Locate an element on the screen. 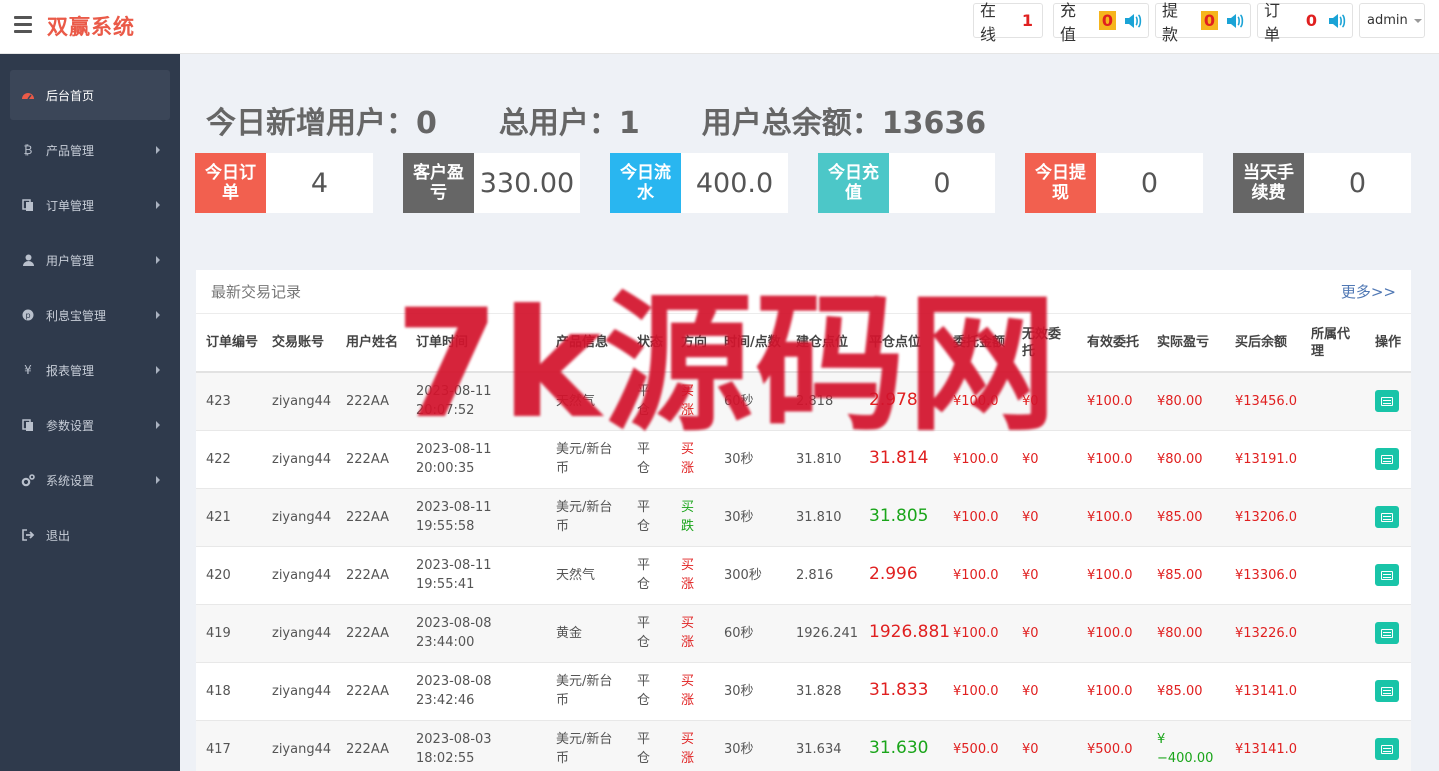  balance-cell: ¥13141.0 is located at coordinates (1263, 745).